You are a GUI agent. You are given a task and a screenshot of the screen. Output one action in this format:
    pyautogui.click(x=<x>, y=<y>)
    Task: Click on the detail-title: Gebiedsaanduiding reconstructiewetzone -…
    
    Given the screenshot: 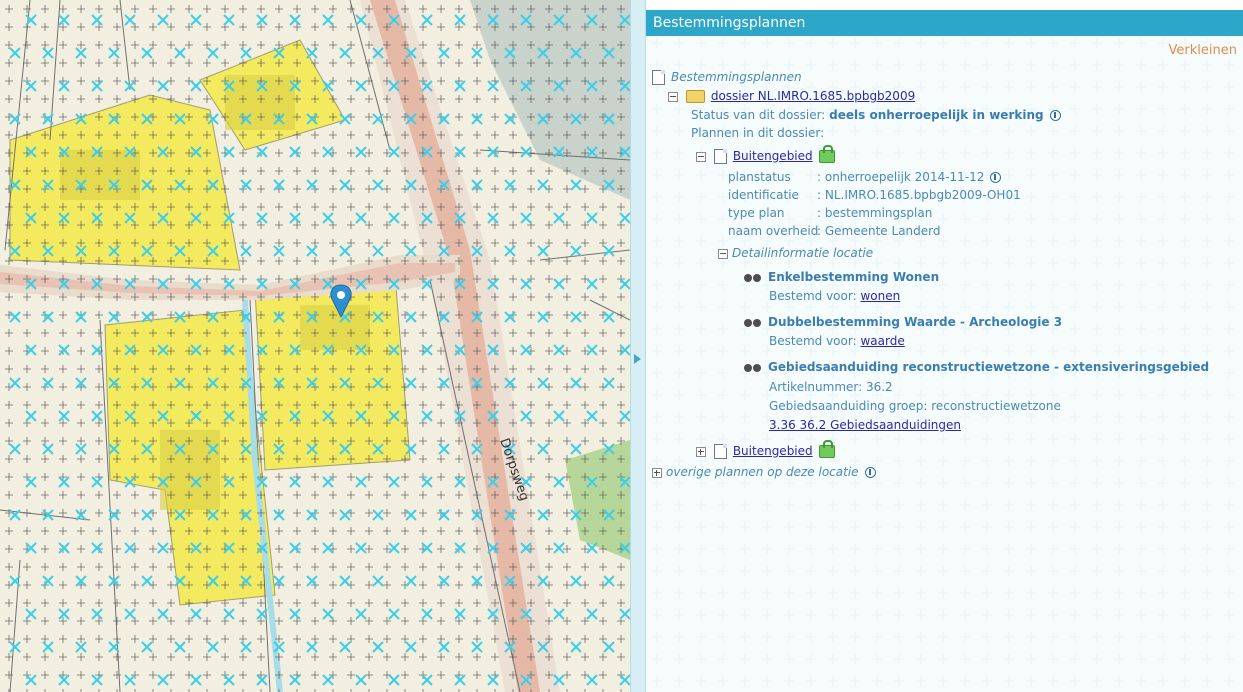 What is the action you would take?
    pyautogui.click(x=989, y=367)
    